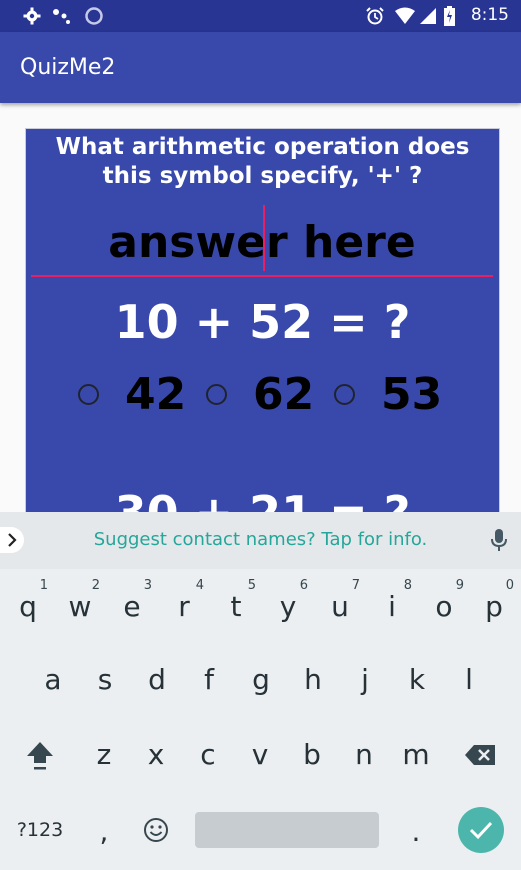 This screenshot has height=870, width=521. Describe the element at coordinates (199, 585) in the screenshot. I see `key-hint: 4` at that location.